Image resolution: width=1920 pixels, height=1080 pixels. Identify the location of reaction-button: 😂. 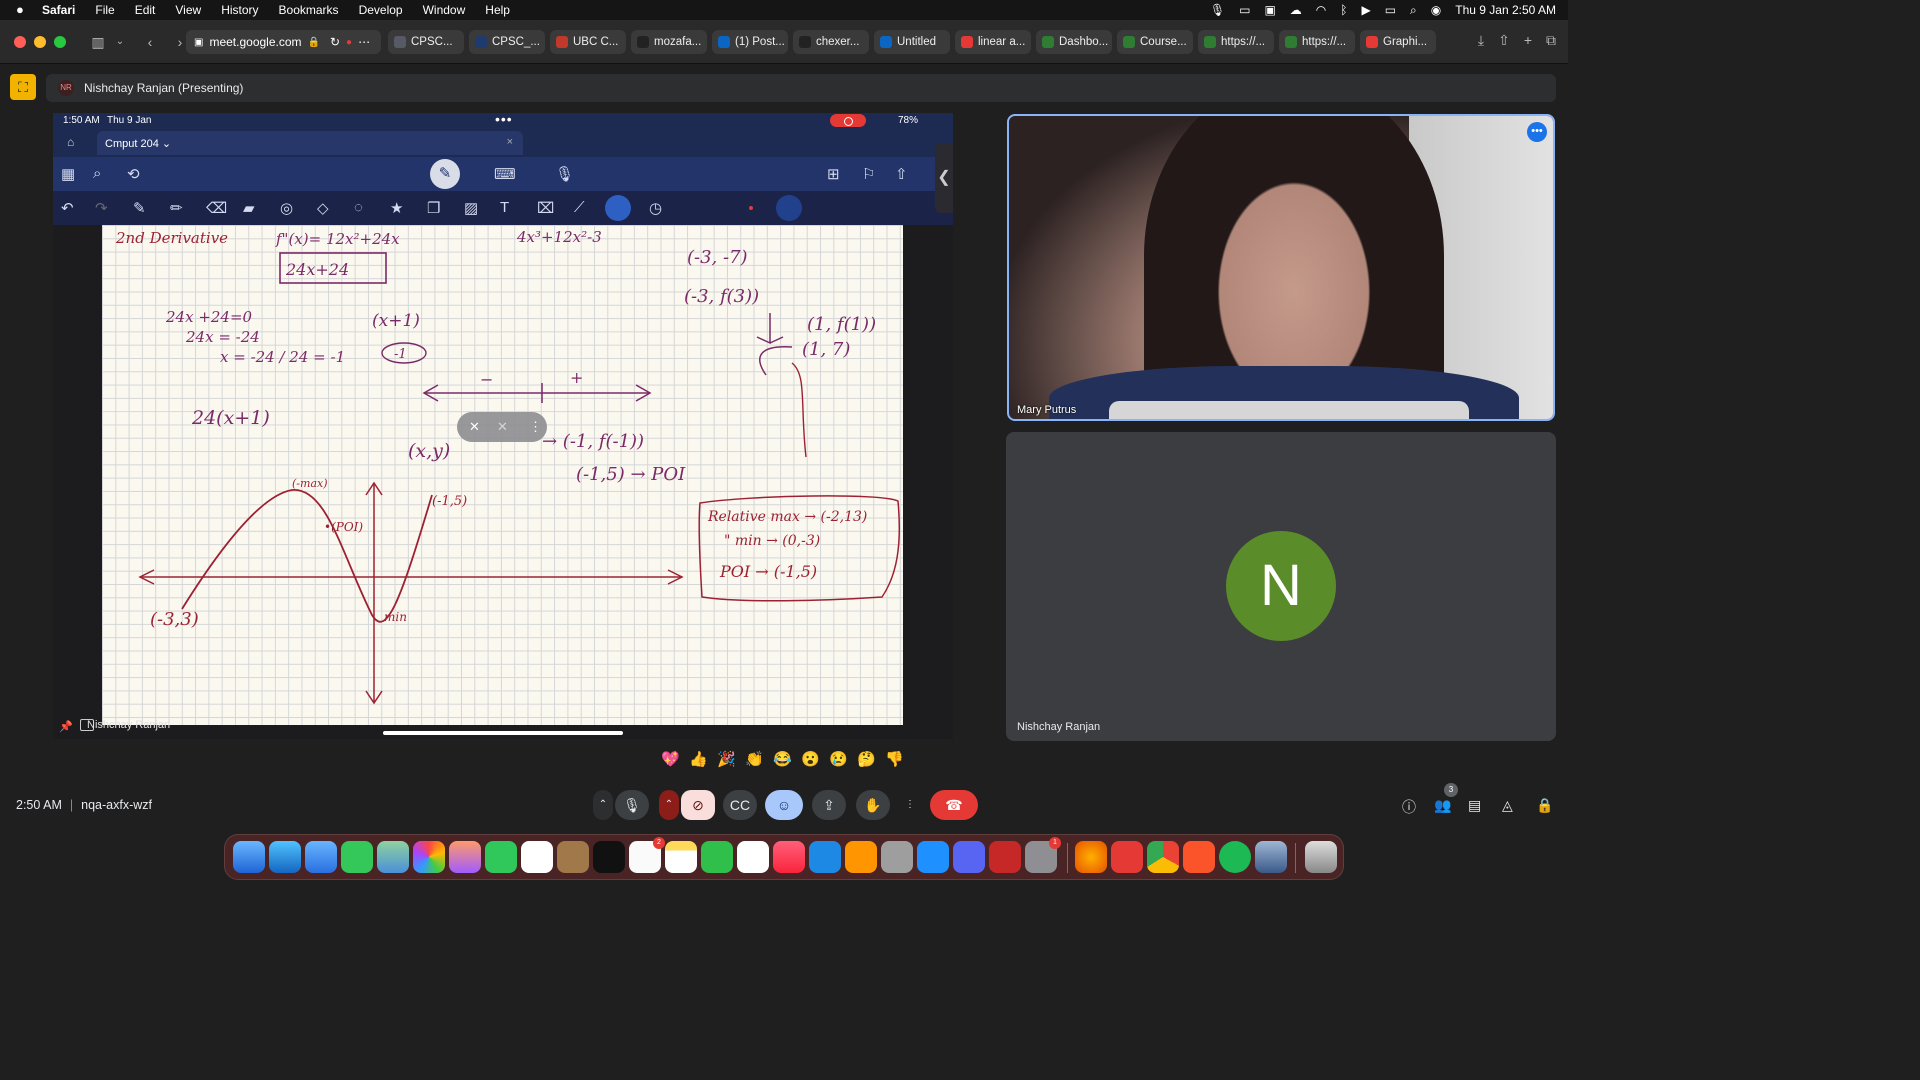
(782, 759).